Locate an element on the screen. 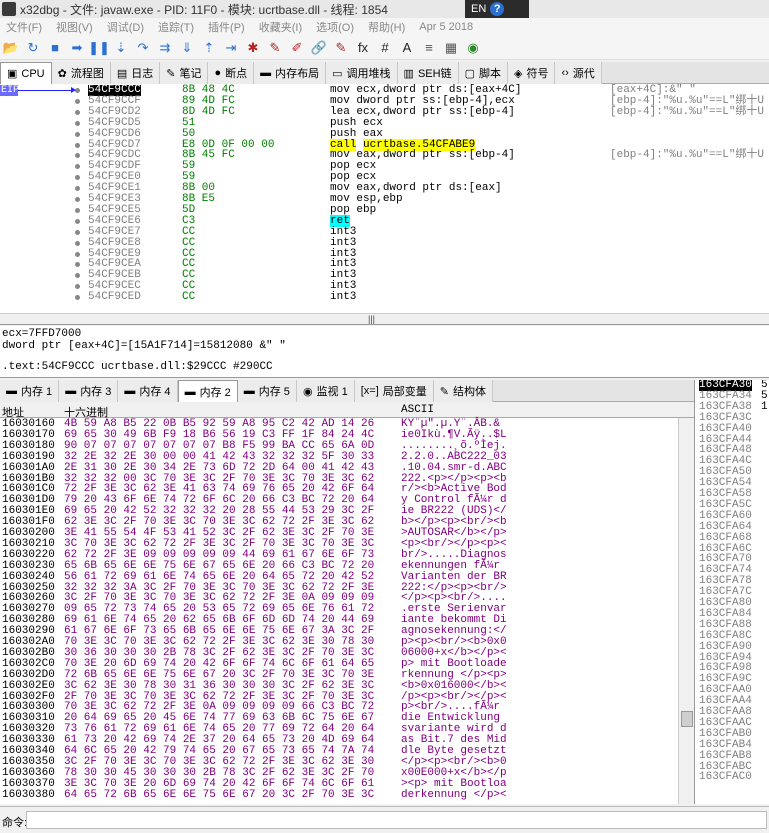  stack-row: 163CFAB4 is located at coordinates (732, 745).